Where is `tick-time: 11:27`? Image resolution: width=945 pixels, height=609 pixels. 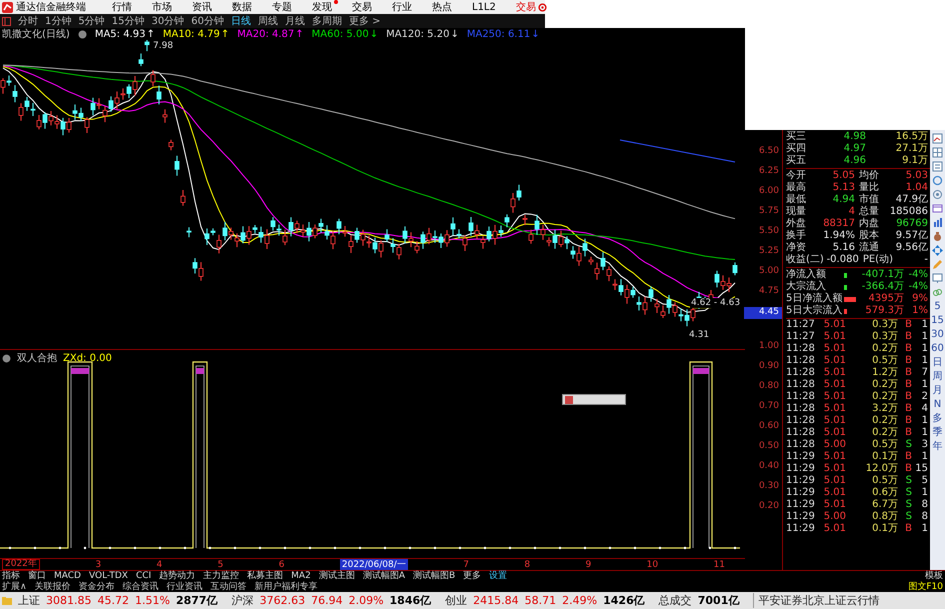
tick-time: 11:27 is located at coordinates (801, 337).